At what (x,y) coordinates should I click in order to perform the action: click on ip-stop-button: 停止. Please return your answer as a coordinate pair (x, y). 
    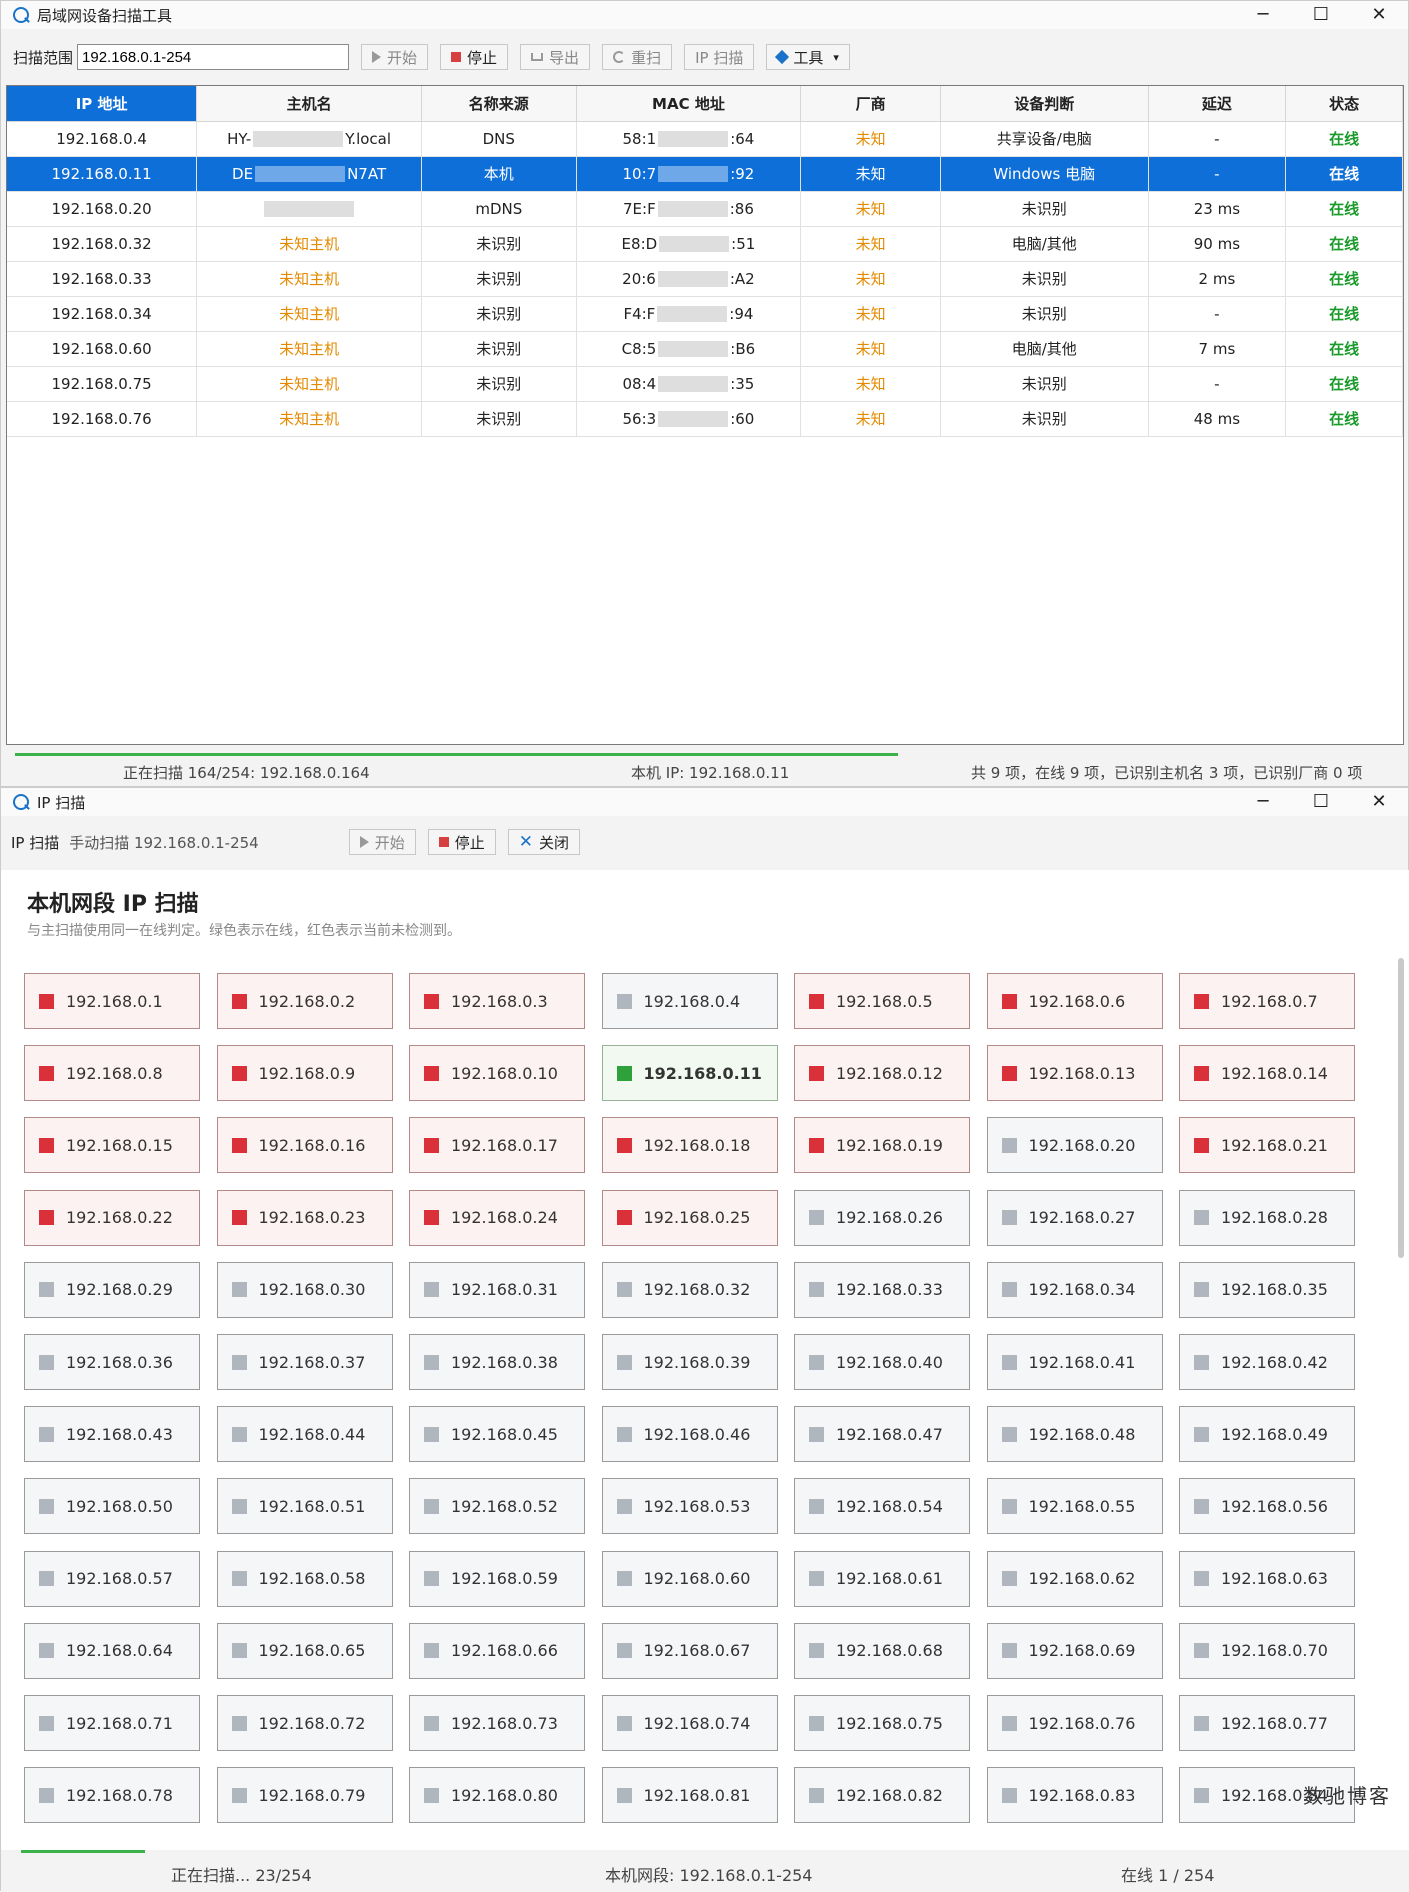
    Looking at the image, I should click on (461, 842).